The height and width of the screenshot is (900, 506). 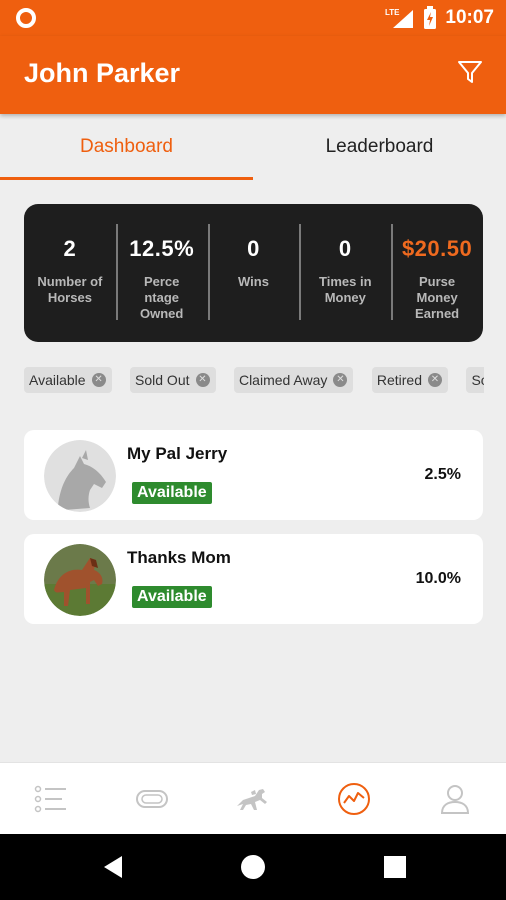 What do you see at coordinates (430, 17) in the screenshot?
I see `battery-charging-icon` at bounding box center [430, 17].